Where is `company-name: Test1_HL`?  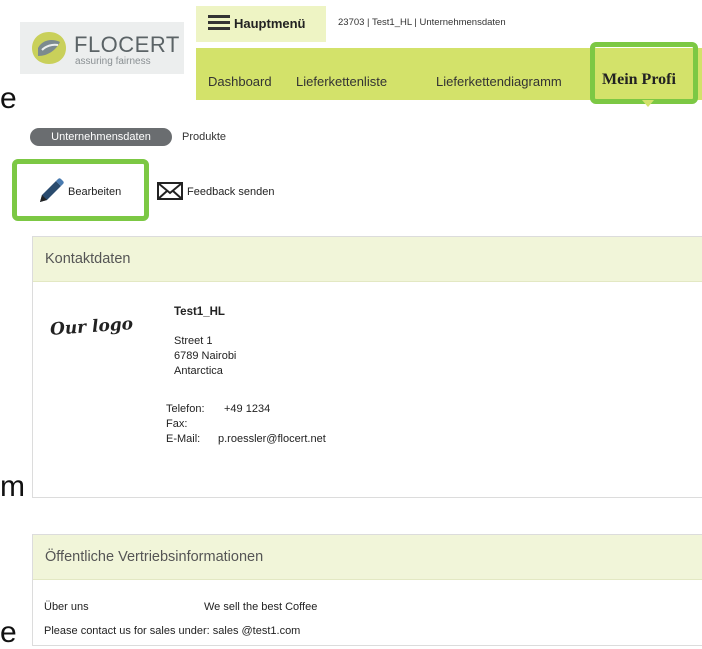
company-name: Test1_HL is located at coordinates (199, 312).